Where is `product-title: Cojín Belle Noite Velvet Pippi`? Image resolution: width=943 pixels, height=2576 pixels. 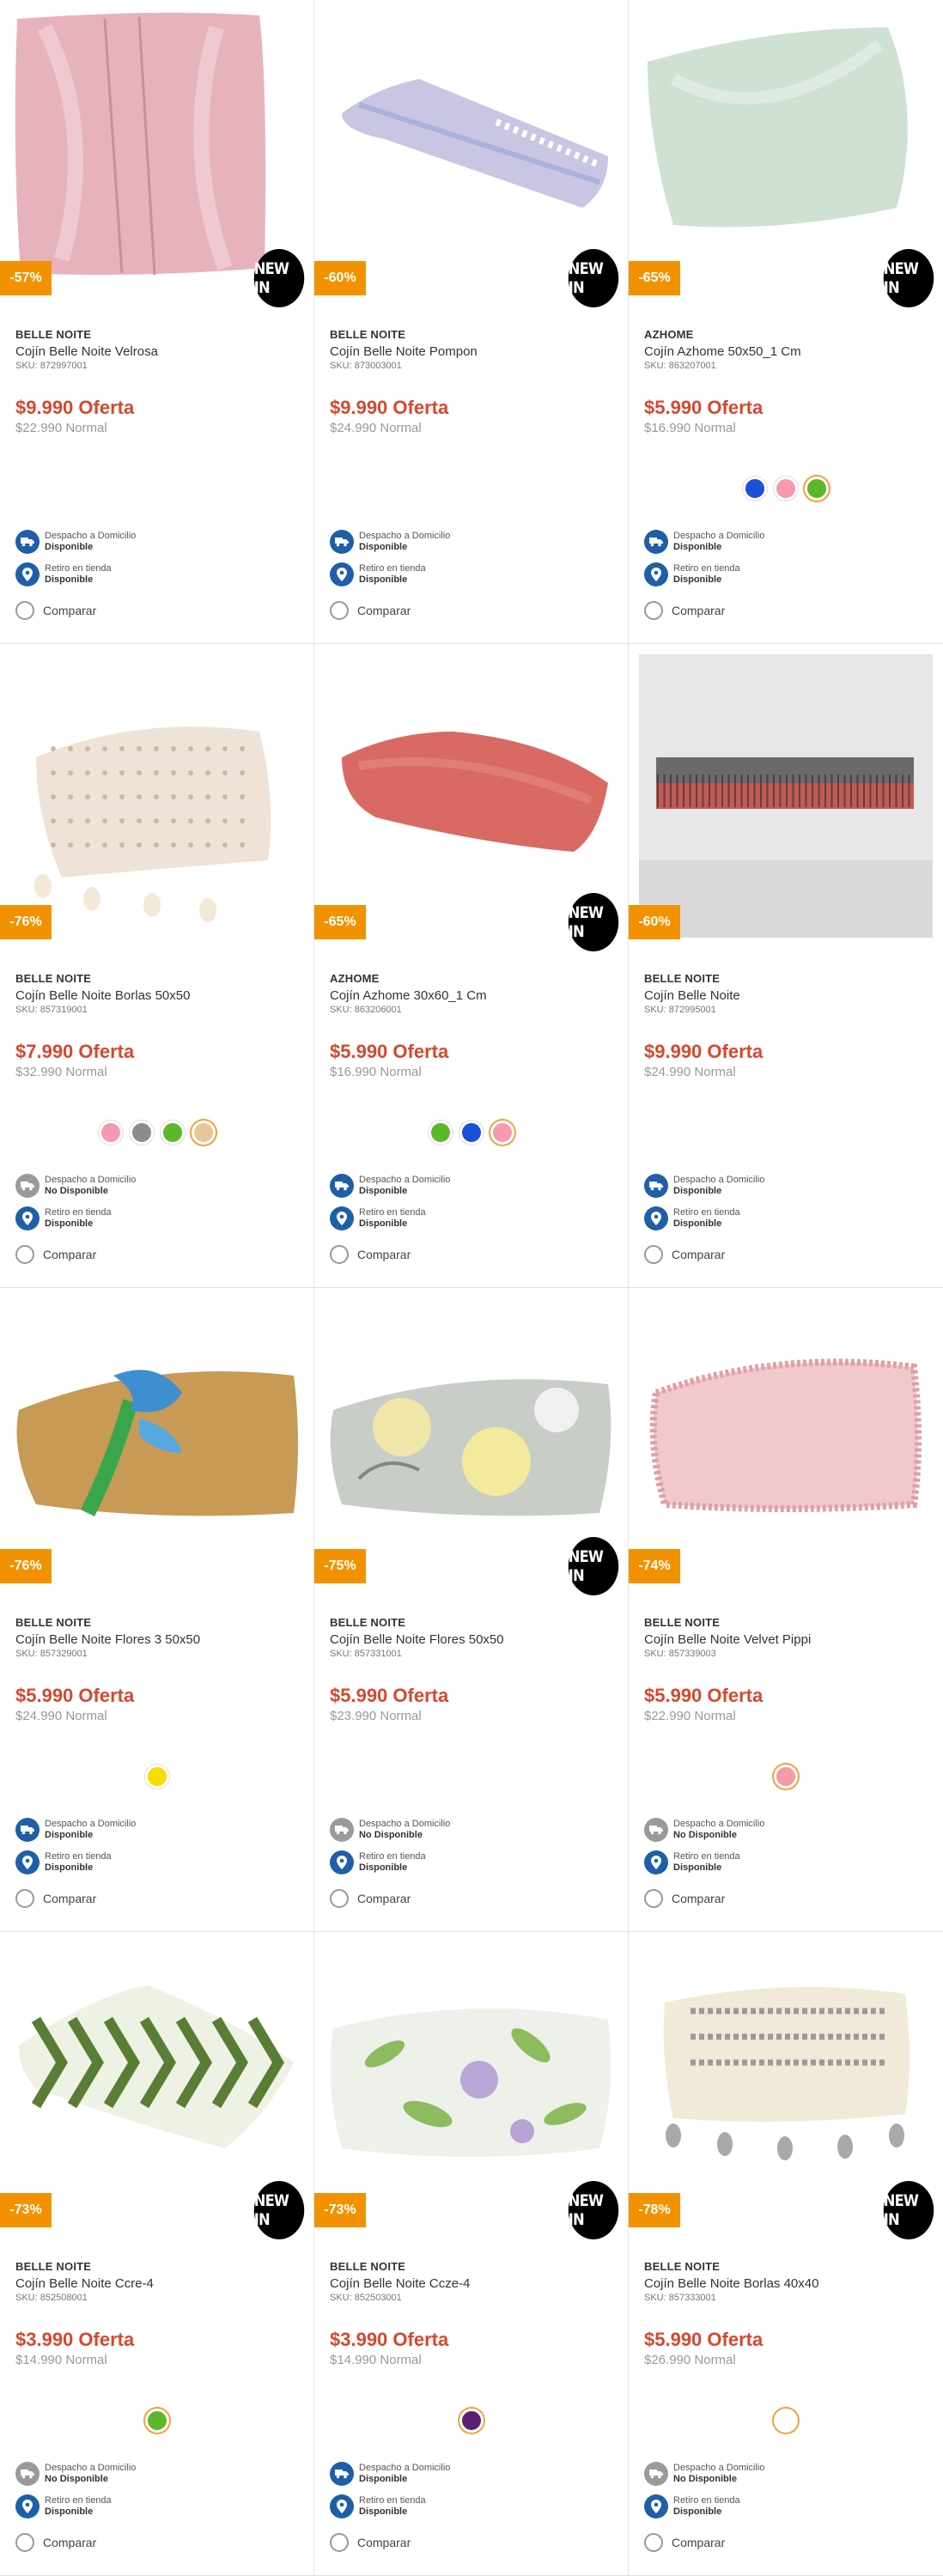
product-title: Cojín Belle Noite Velvet Pippi is located at coordinates (787, 1639).